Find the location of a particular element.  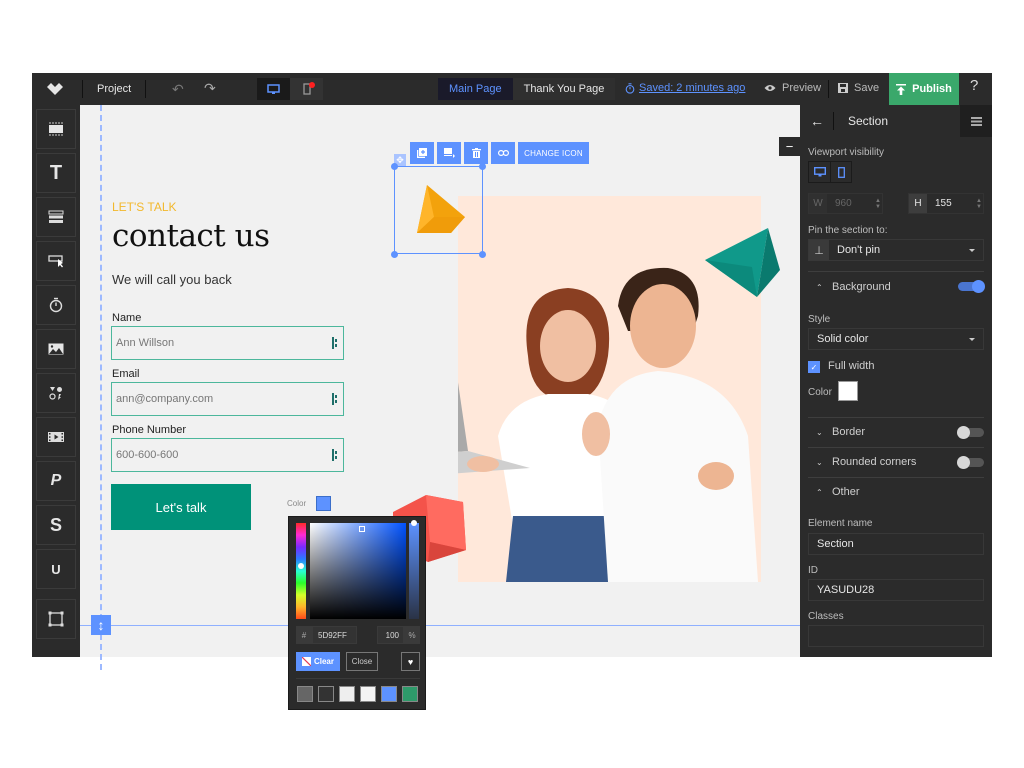

shape-icon is located at coordinates (56, 619).